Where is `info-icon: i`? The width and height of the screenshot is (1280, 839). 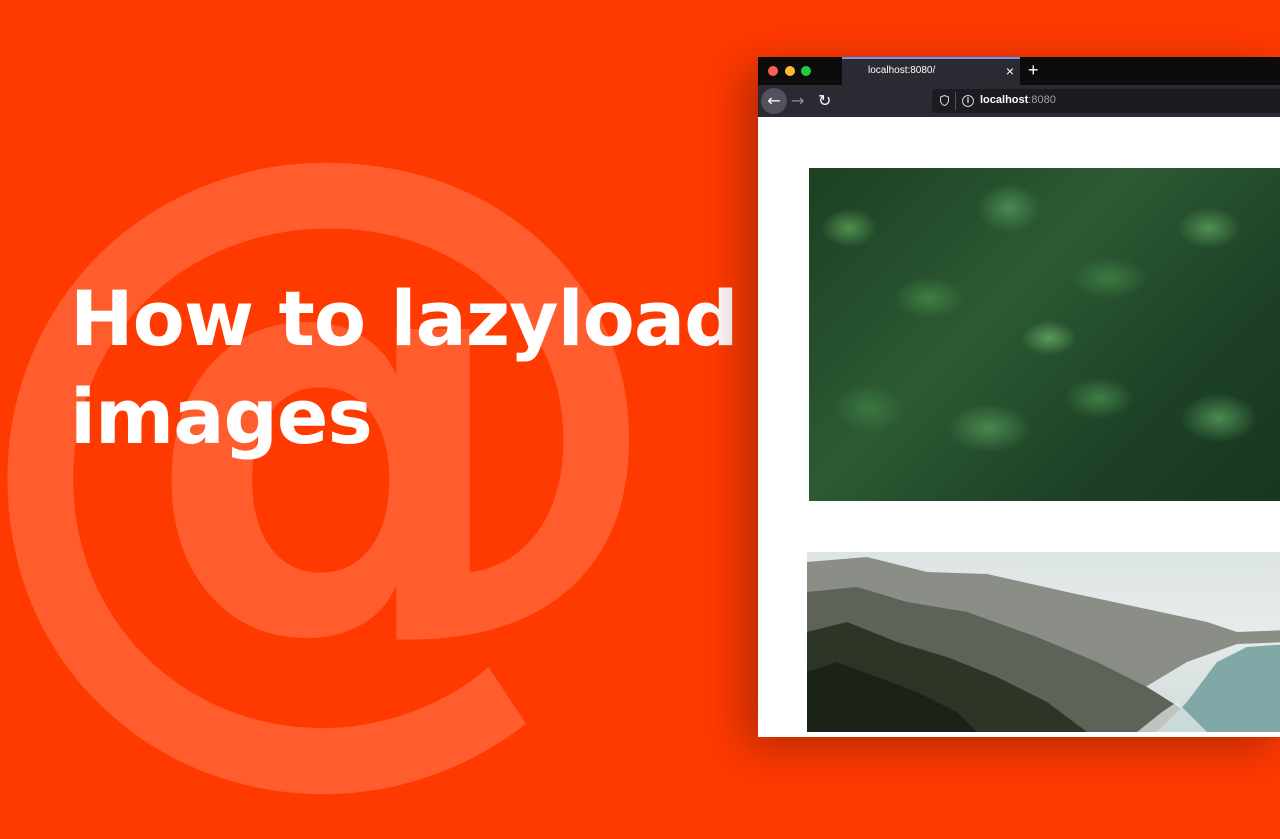 info-icon: i is located at coordinates (968, 101).